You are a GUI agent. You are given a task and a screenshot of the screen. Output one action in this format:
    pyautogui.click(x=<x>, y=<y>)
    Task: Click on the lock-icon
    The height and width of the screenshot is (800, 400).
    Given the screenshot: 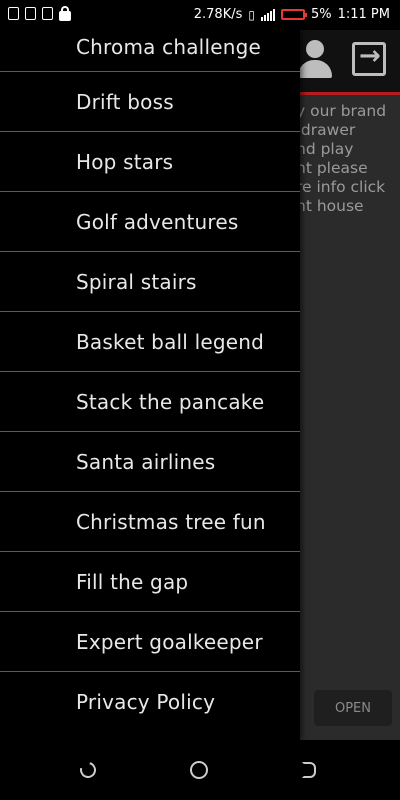 What is the action you would take?
    pyautogui.click(x=65, y=13)
    